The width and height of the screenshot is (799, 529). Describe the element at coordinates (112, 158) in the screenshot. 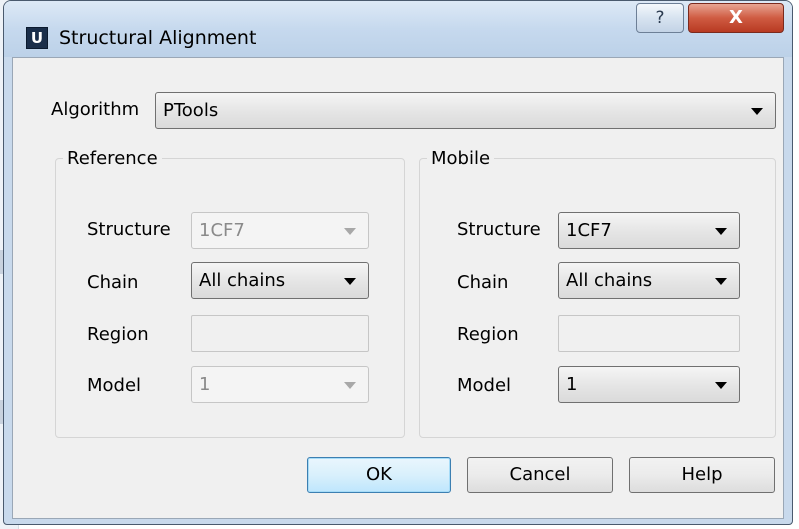

I see `reference-group-title: Reference` at that location.